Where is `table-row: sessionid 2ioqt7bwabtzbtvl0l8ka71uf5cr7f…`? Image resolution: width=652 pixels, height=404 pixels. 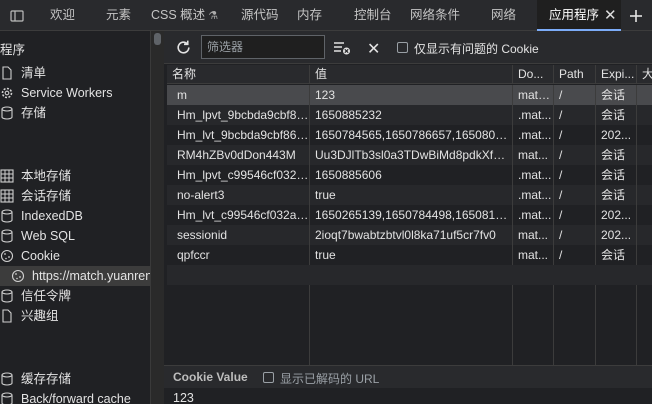
table-row: sessionid 2ioqt7bwabtzbtvl0l8ka71uf5cr7f… is located at coordinates (409, 235).